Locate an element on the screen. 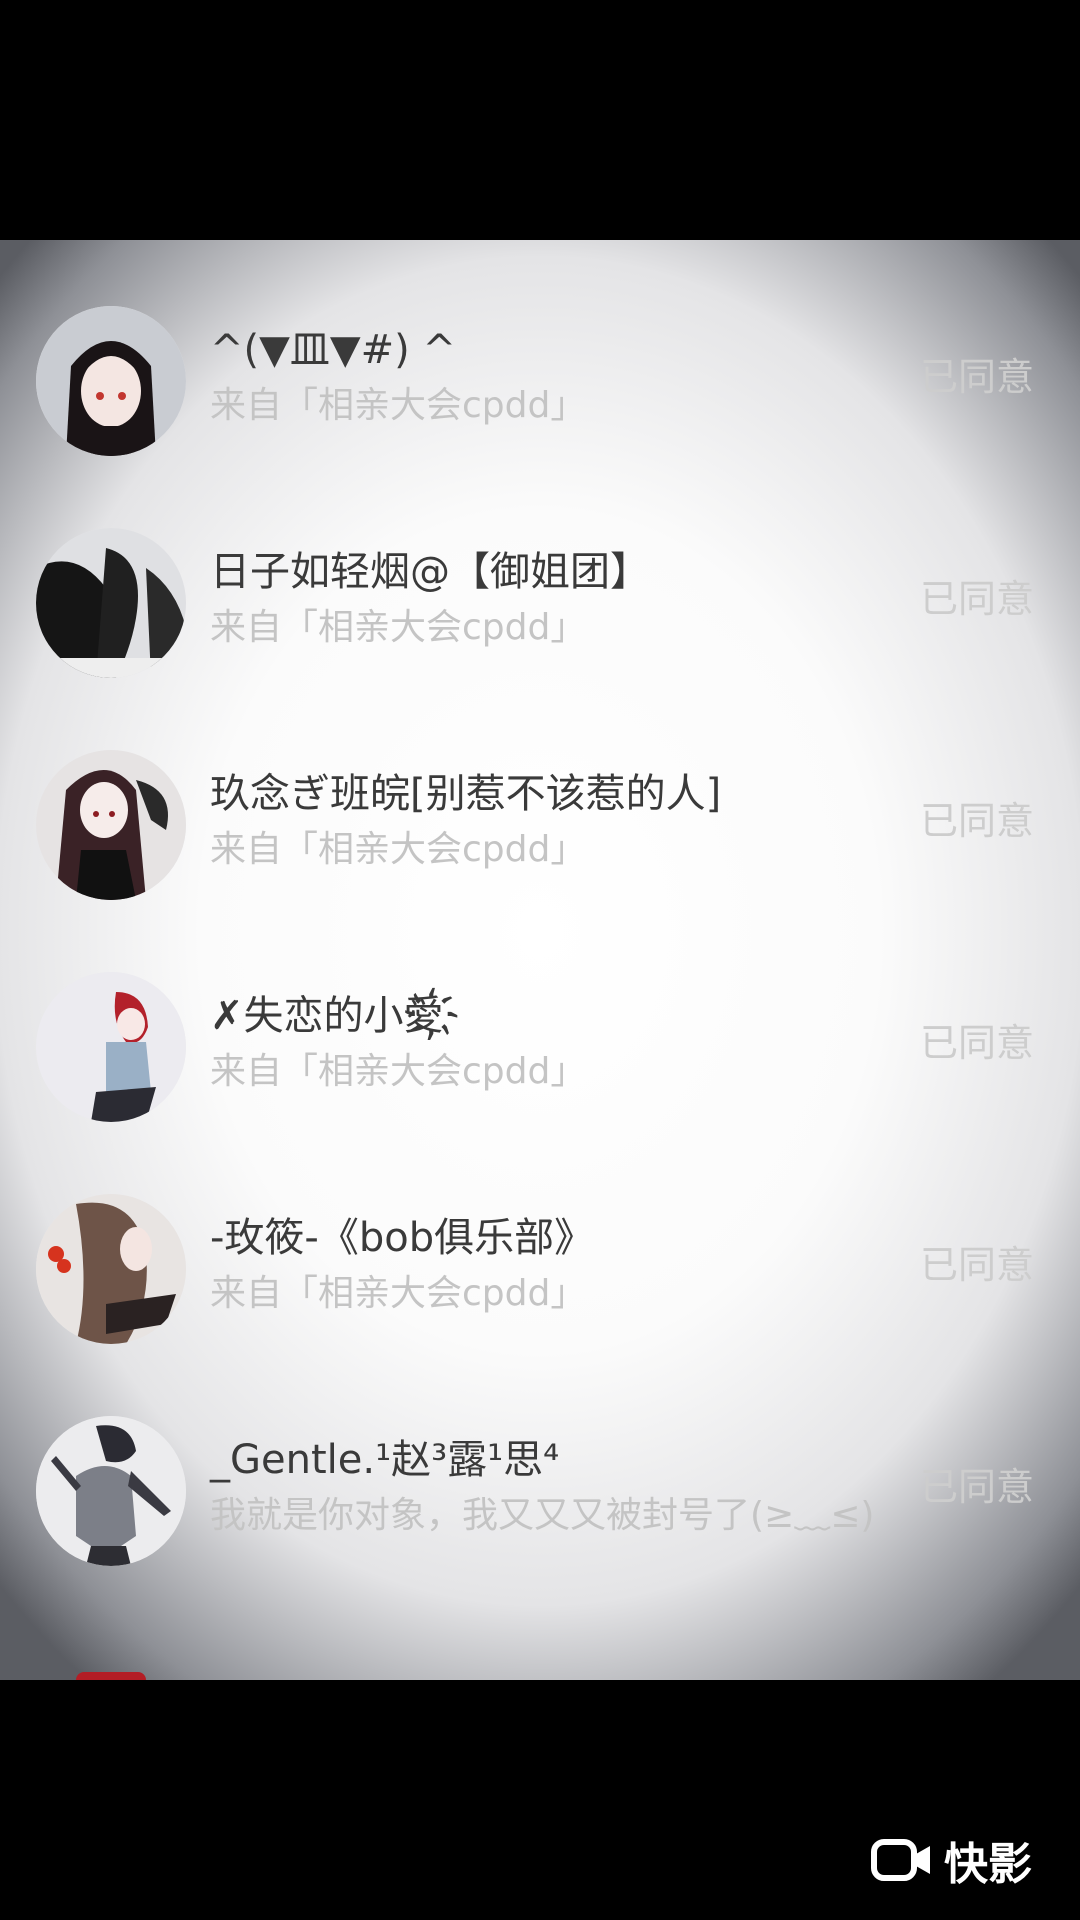 This screenshot has width=1080, height=1920. anime-girl-red-hair-avatar is located at coordinates (111, 1047).